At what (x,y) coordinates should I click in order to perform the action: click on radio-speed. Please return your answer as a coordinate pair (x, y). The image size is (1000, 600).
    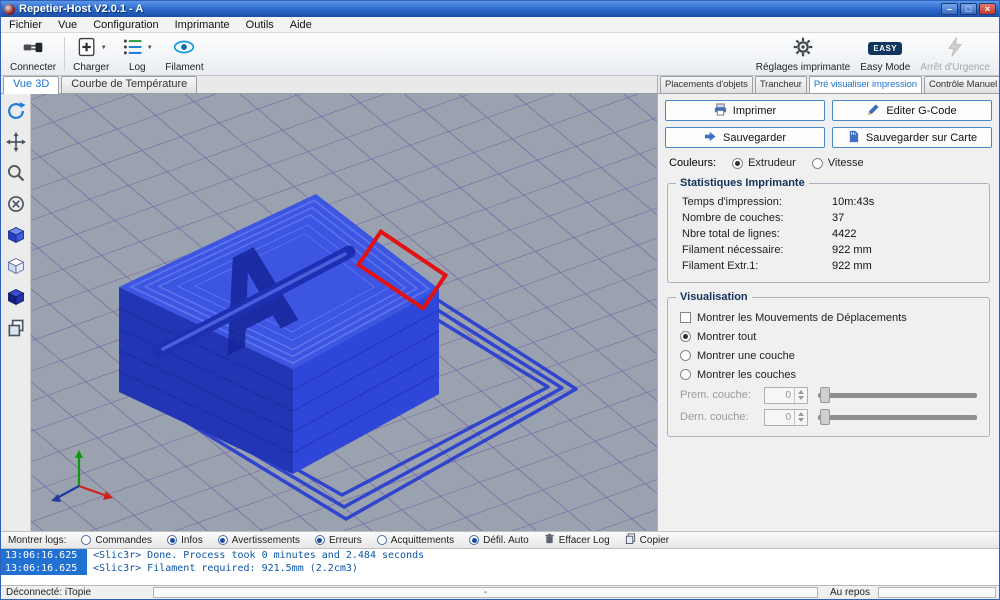
    Looking at the image, I should click on (817, 163).